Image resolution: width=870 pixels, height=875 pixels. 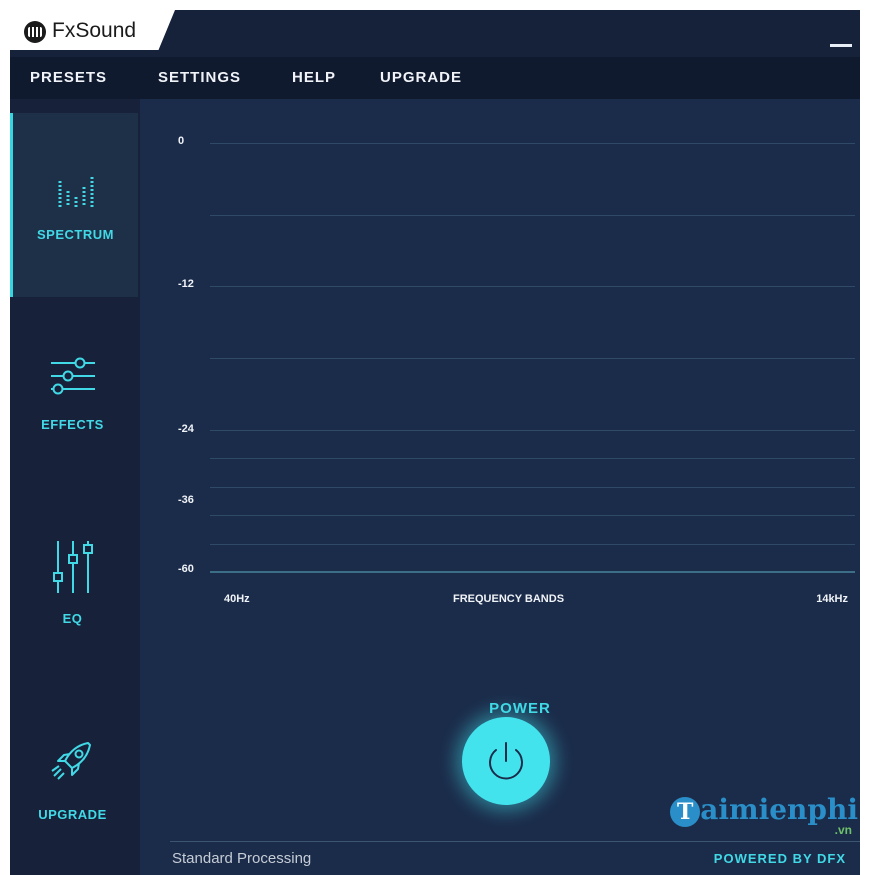 I want to click on watermark-logo: Taimienphi .vn, so click(x=753, y=815).